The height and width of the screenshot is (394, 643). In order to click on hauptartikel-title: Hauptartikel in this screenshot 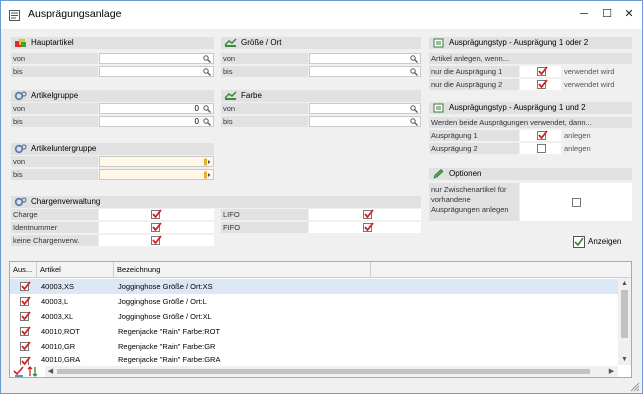, I will do `click(52, 42)`.